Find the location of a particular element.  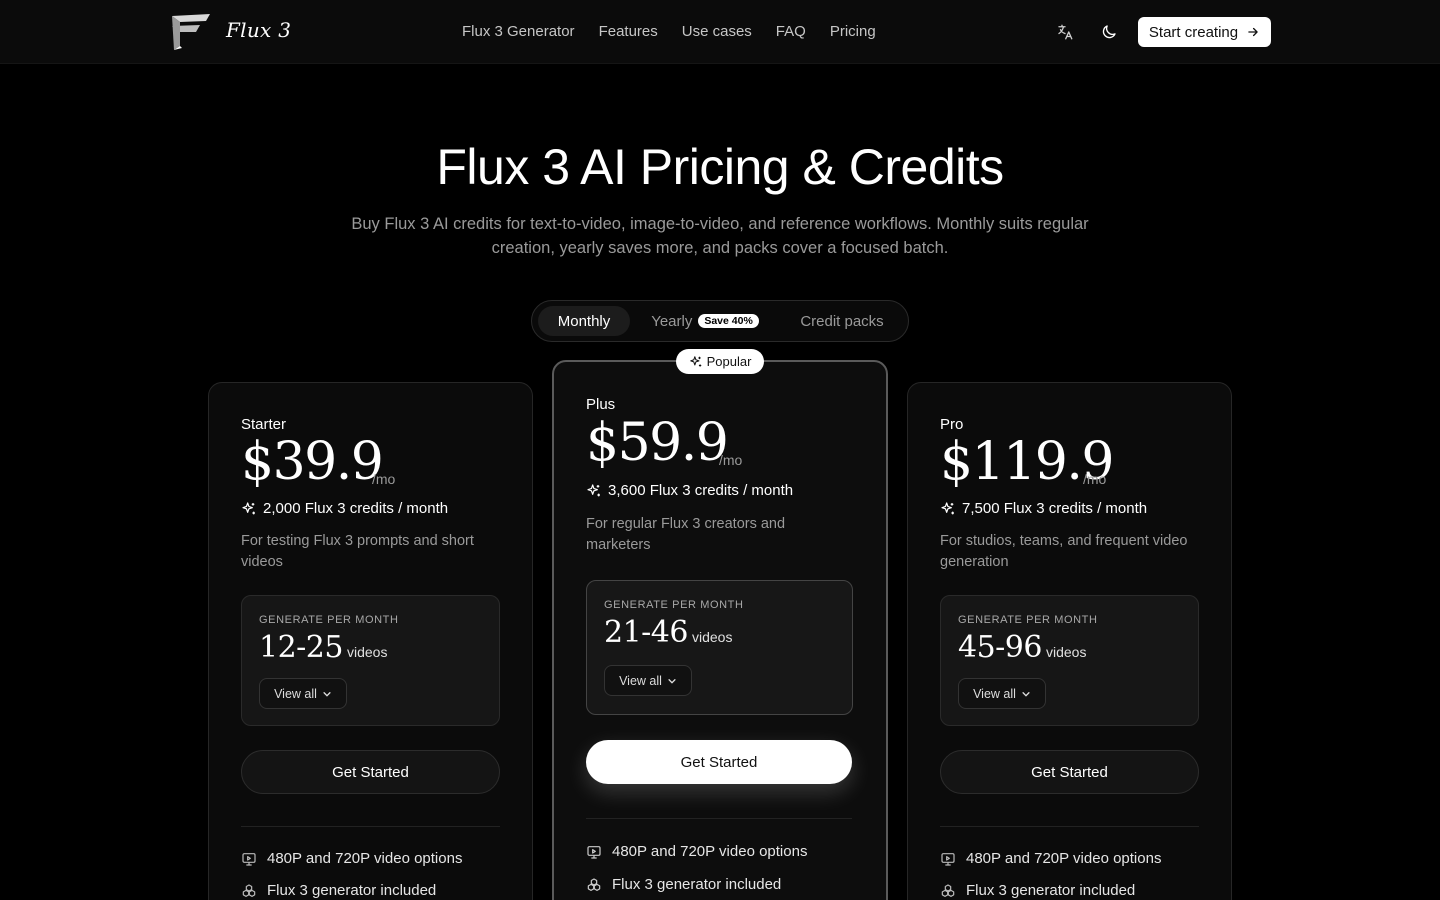

tab-yearly: Yearly Save 40% is located at coordinates (705, 321).